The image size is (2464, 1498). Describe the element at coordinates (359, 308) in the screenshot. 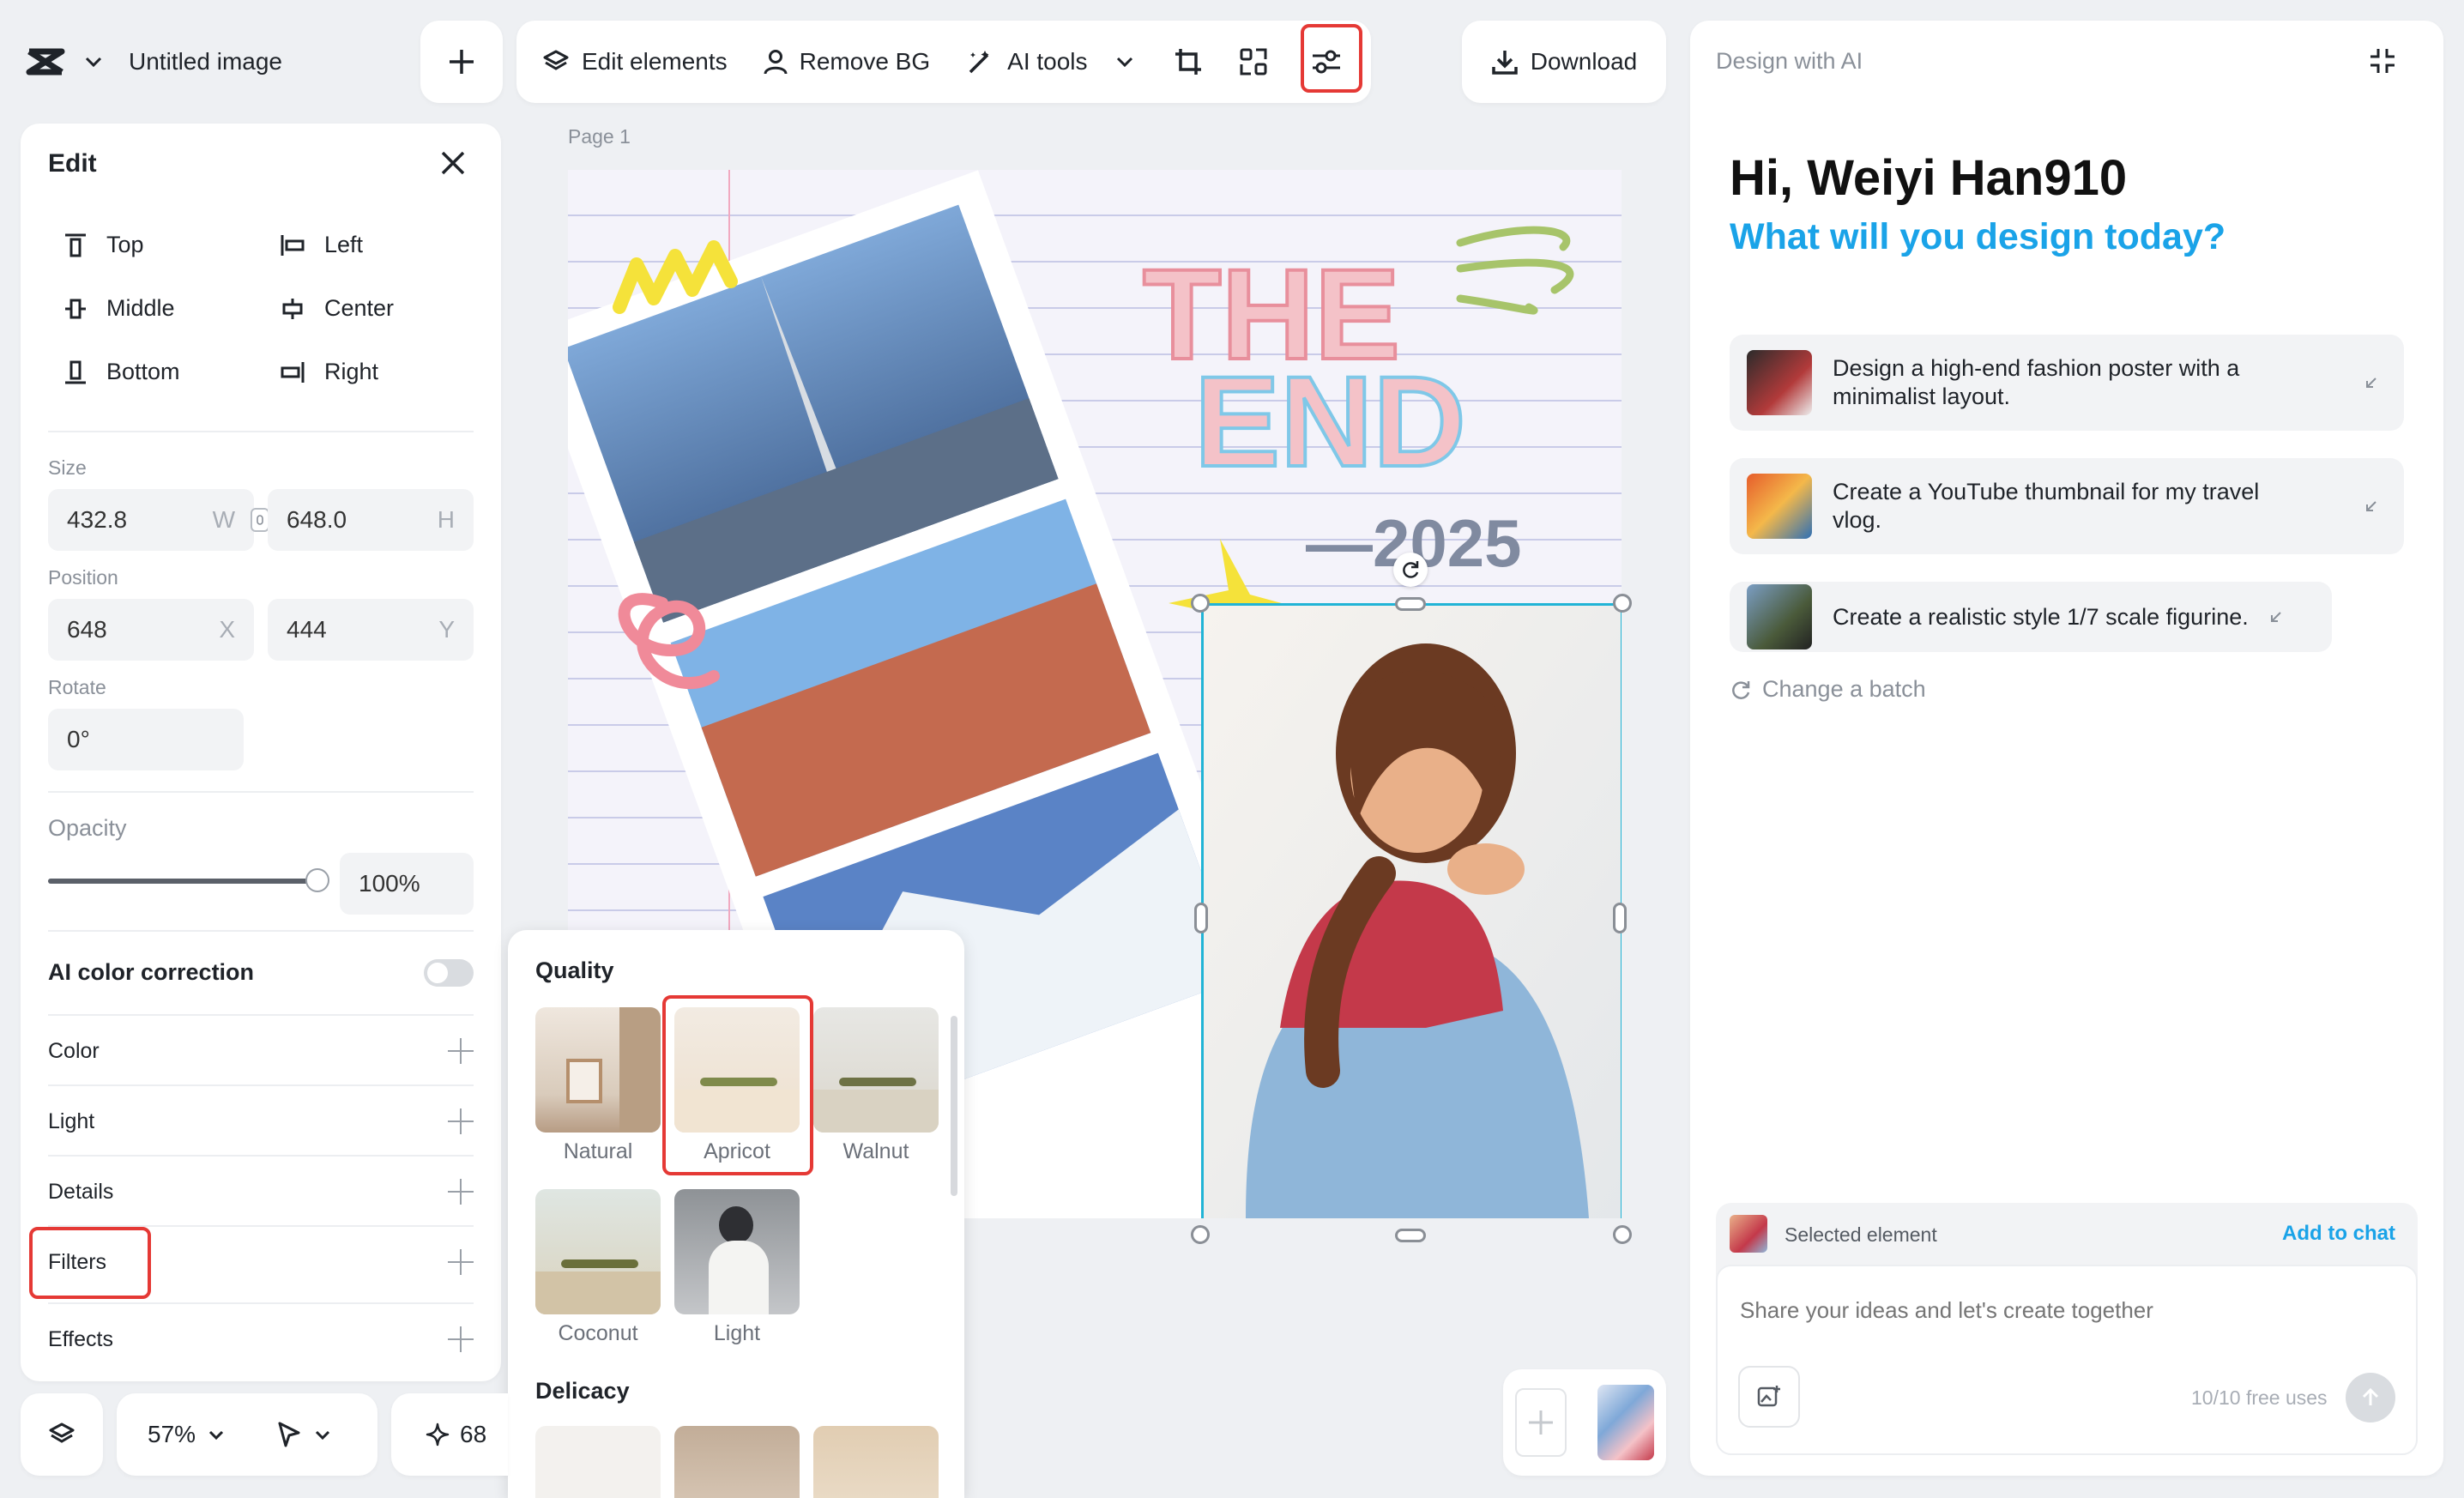

I see `align-center-label: Center` at that location.